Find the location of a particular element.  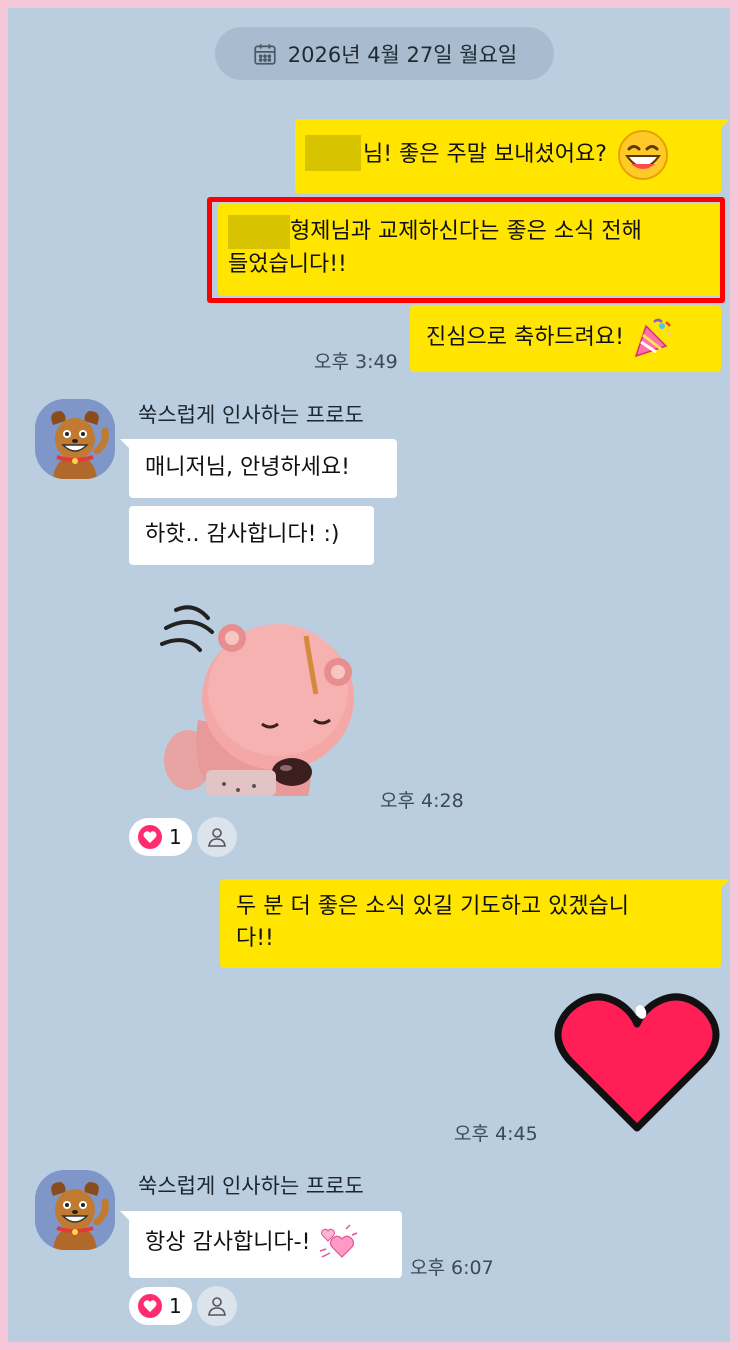

big-heart-sticker is located at coordinates (637, 1061).